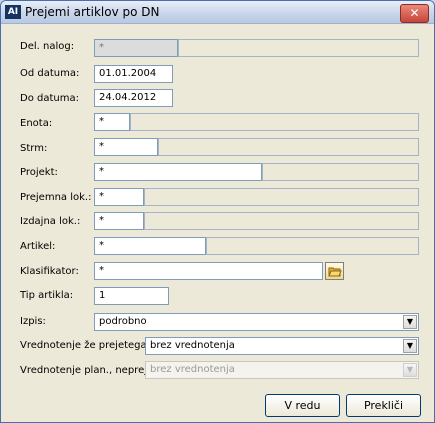  I want to click on artikel-input: *, so click(150, 246).